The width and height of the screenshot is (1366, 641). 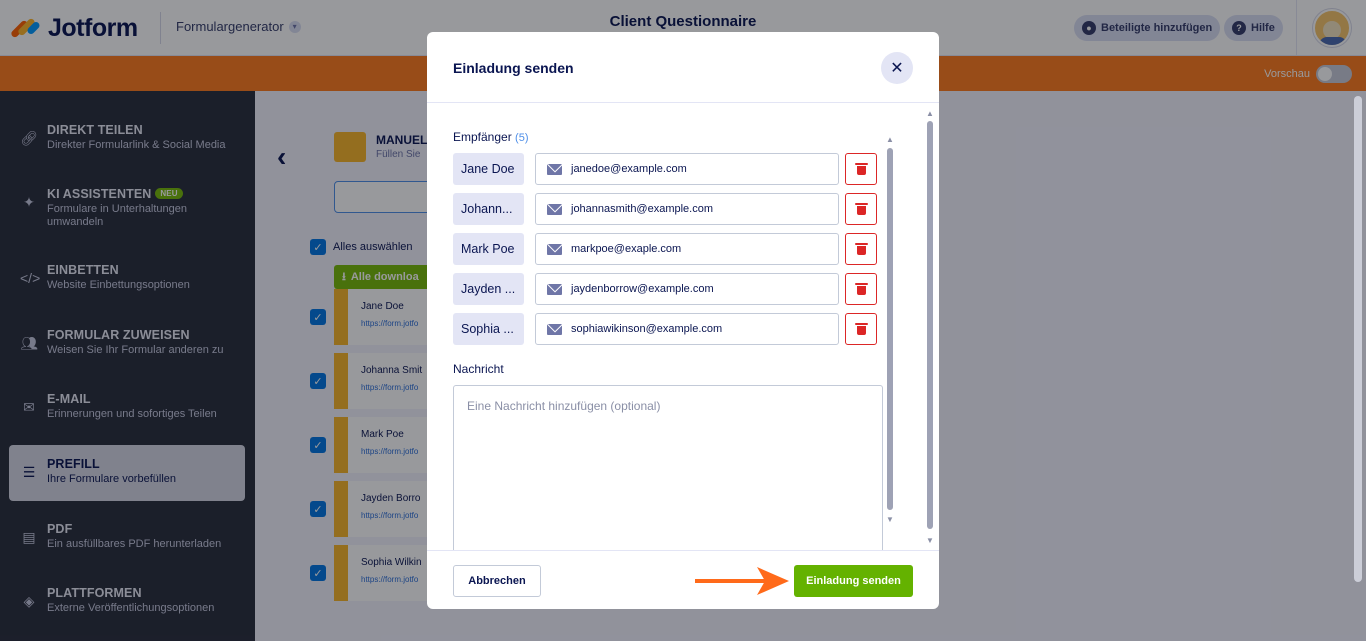 I want to click on recipient-email-field: johannasmith@example.com, so click(x=687, y=209).